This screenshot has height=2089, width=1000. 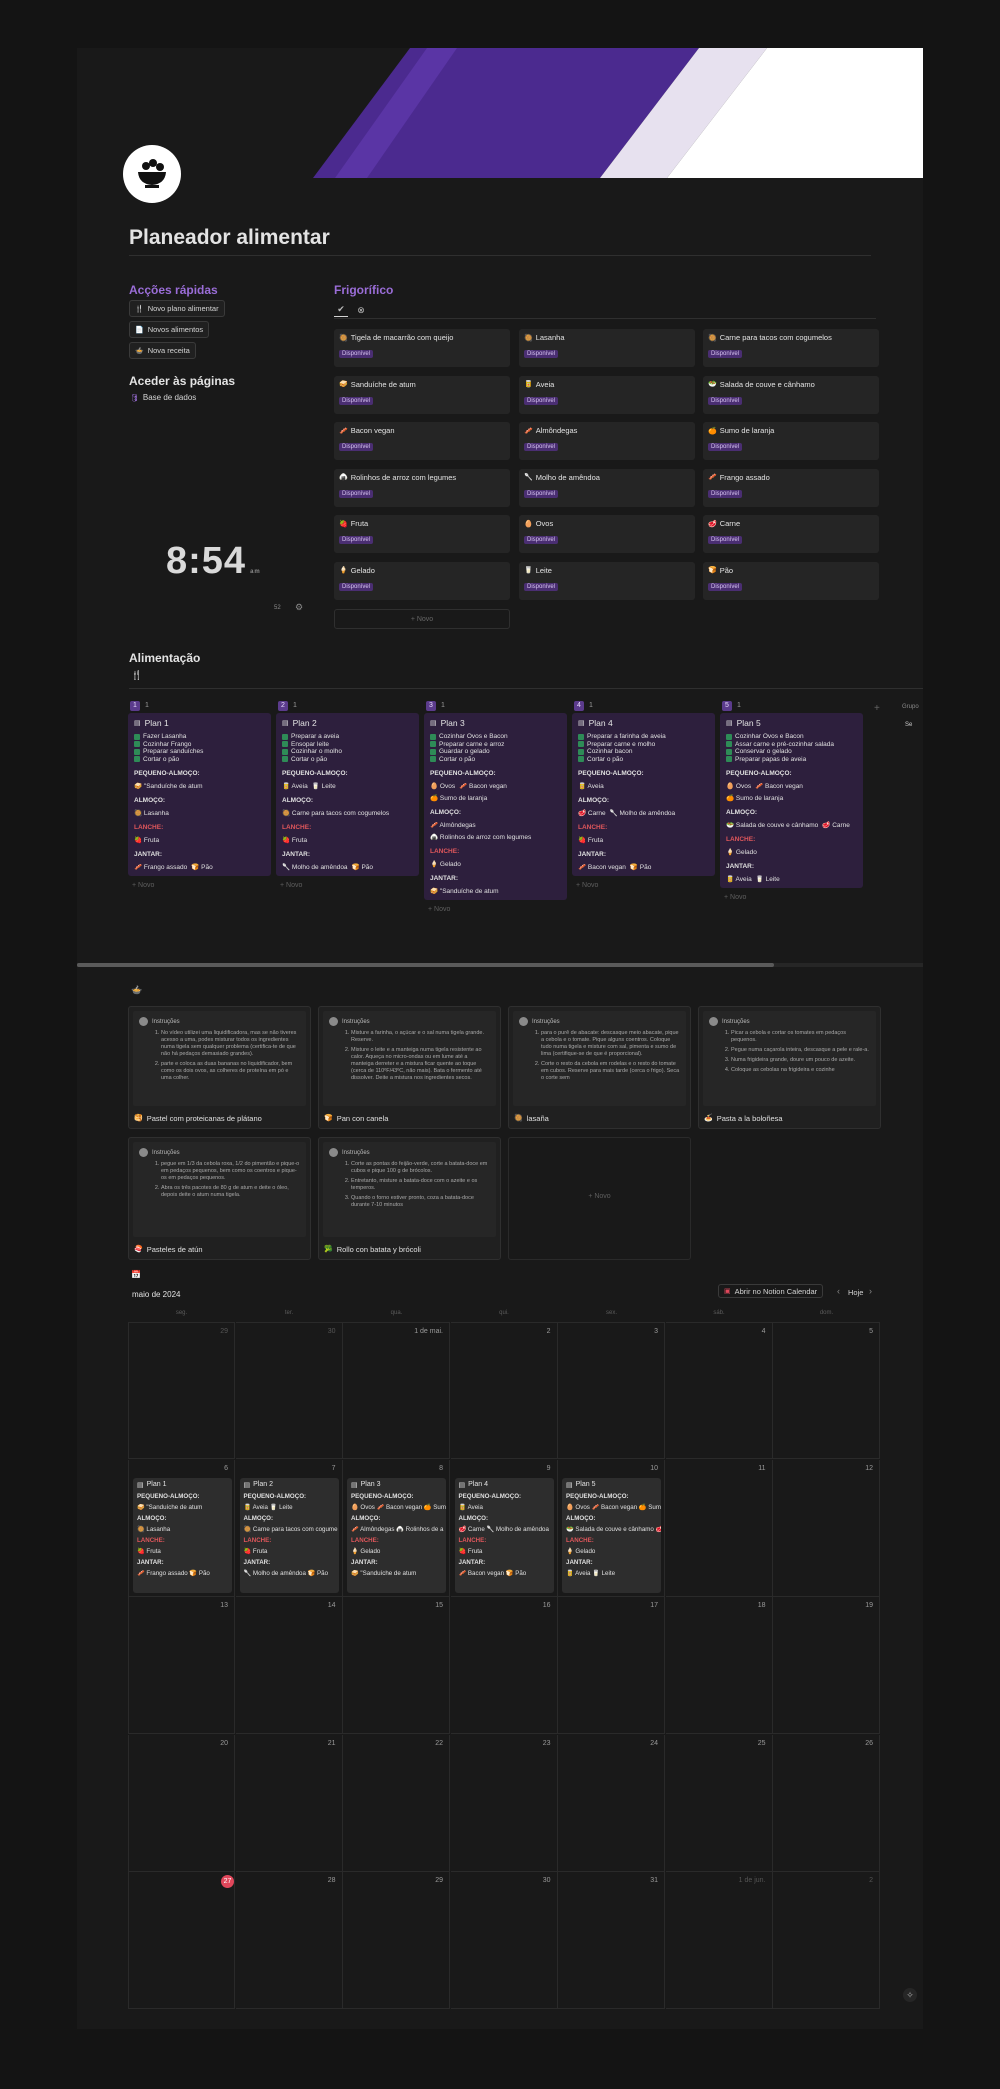 I want to click on todo-item: Cozinhar bacon, so click(x=643, y=752).